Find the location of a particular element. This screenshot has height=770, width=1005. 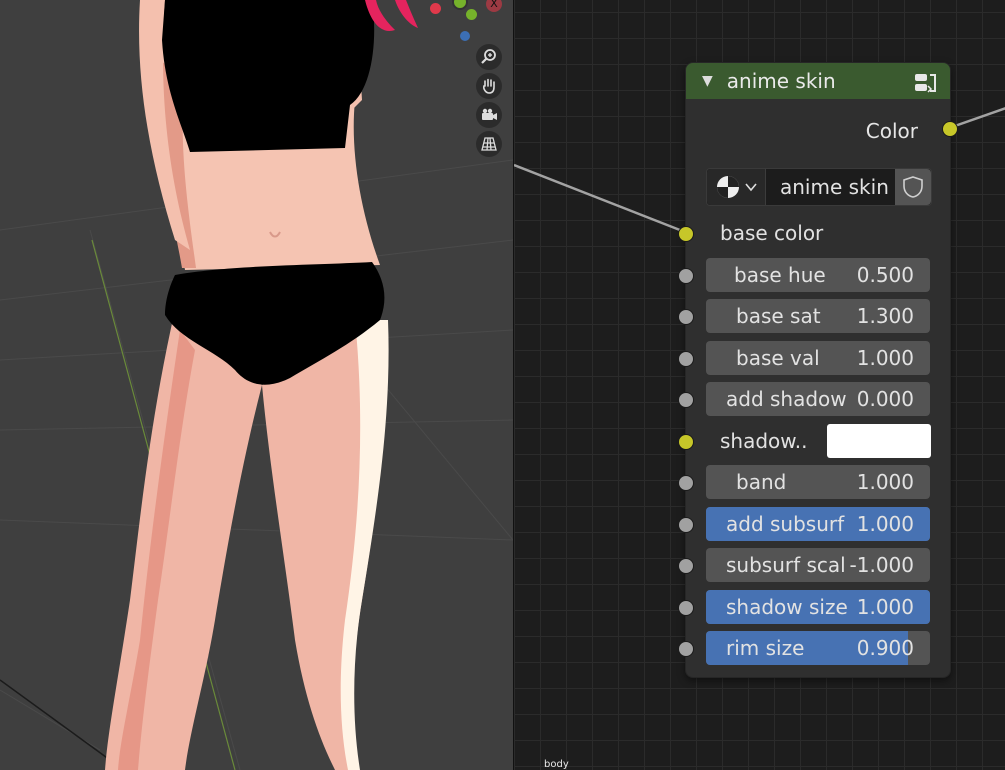

node-group-selector: anime skin is located at coordinates (819, 187).